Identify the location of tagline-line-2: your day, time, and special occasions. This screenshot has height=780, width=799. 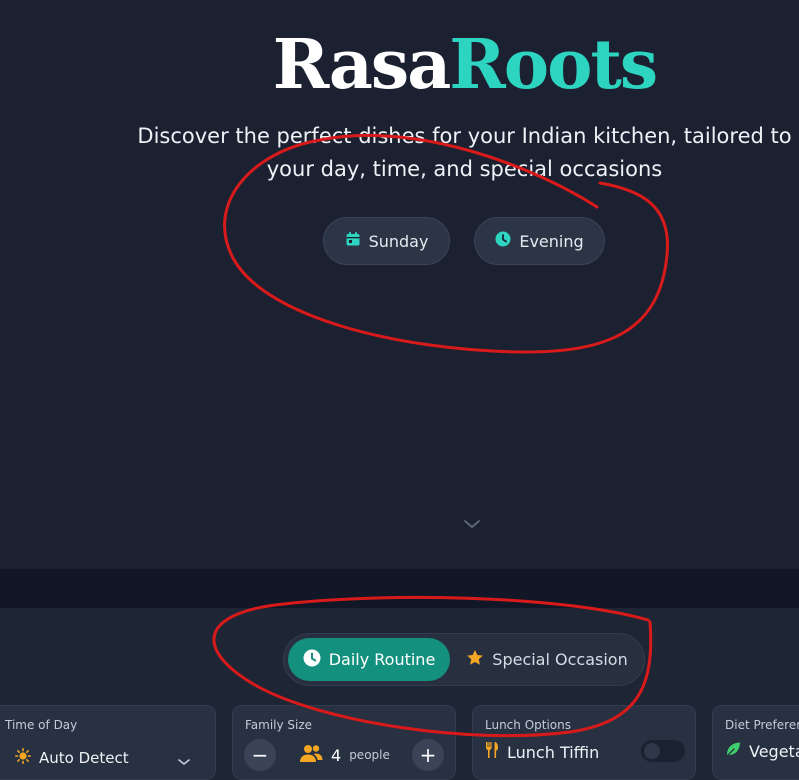
(464, 169).